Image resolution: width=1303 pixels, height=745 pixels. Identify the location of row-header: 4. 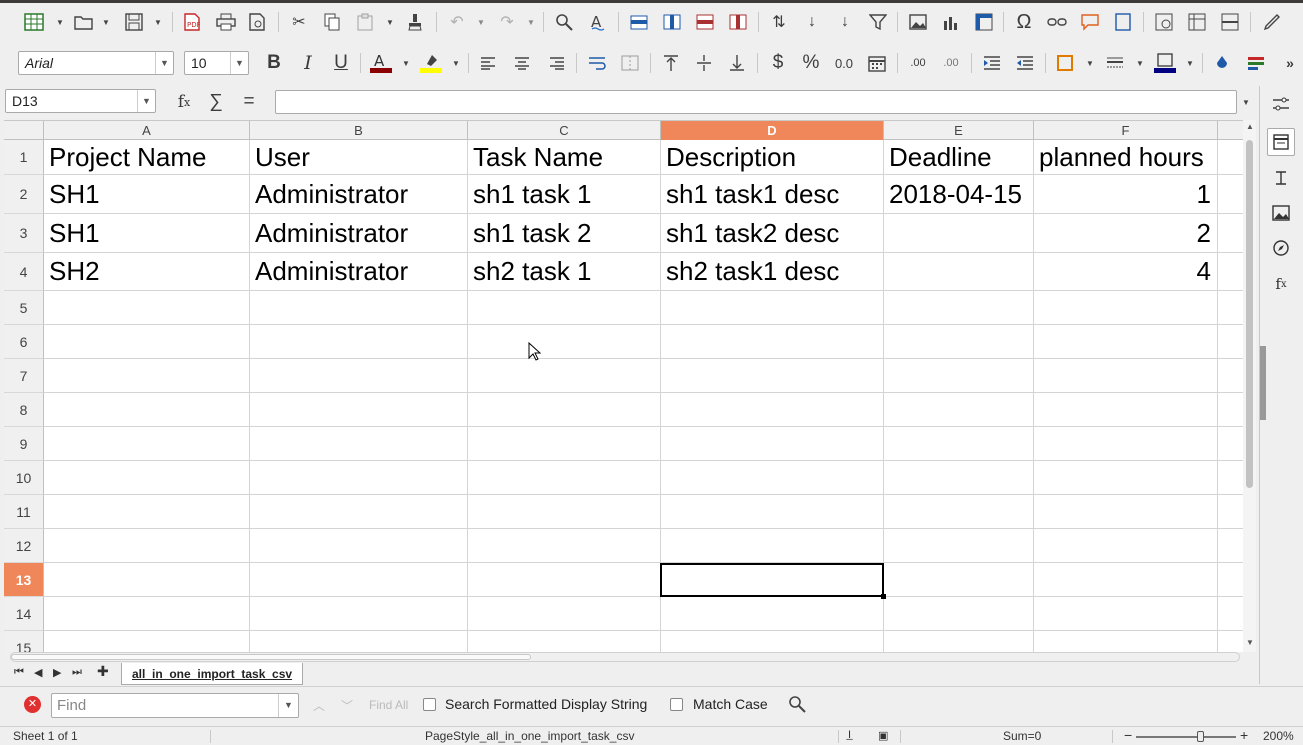
(24, 272).